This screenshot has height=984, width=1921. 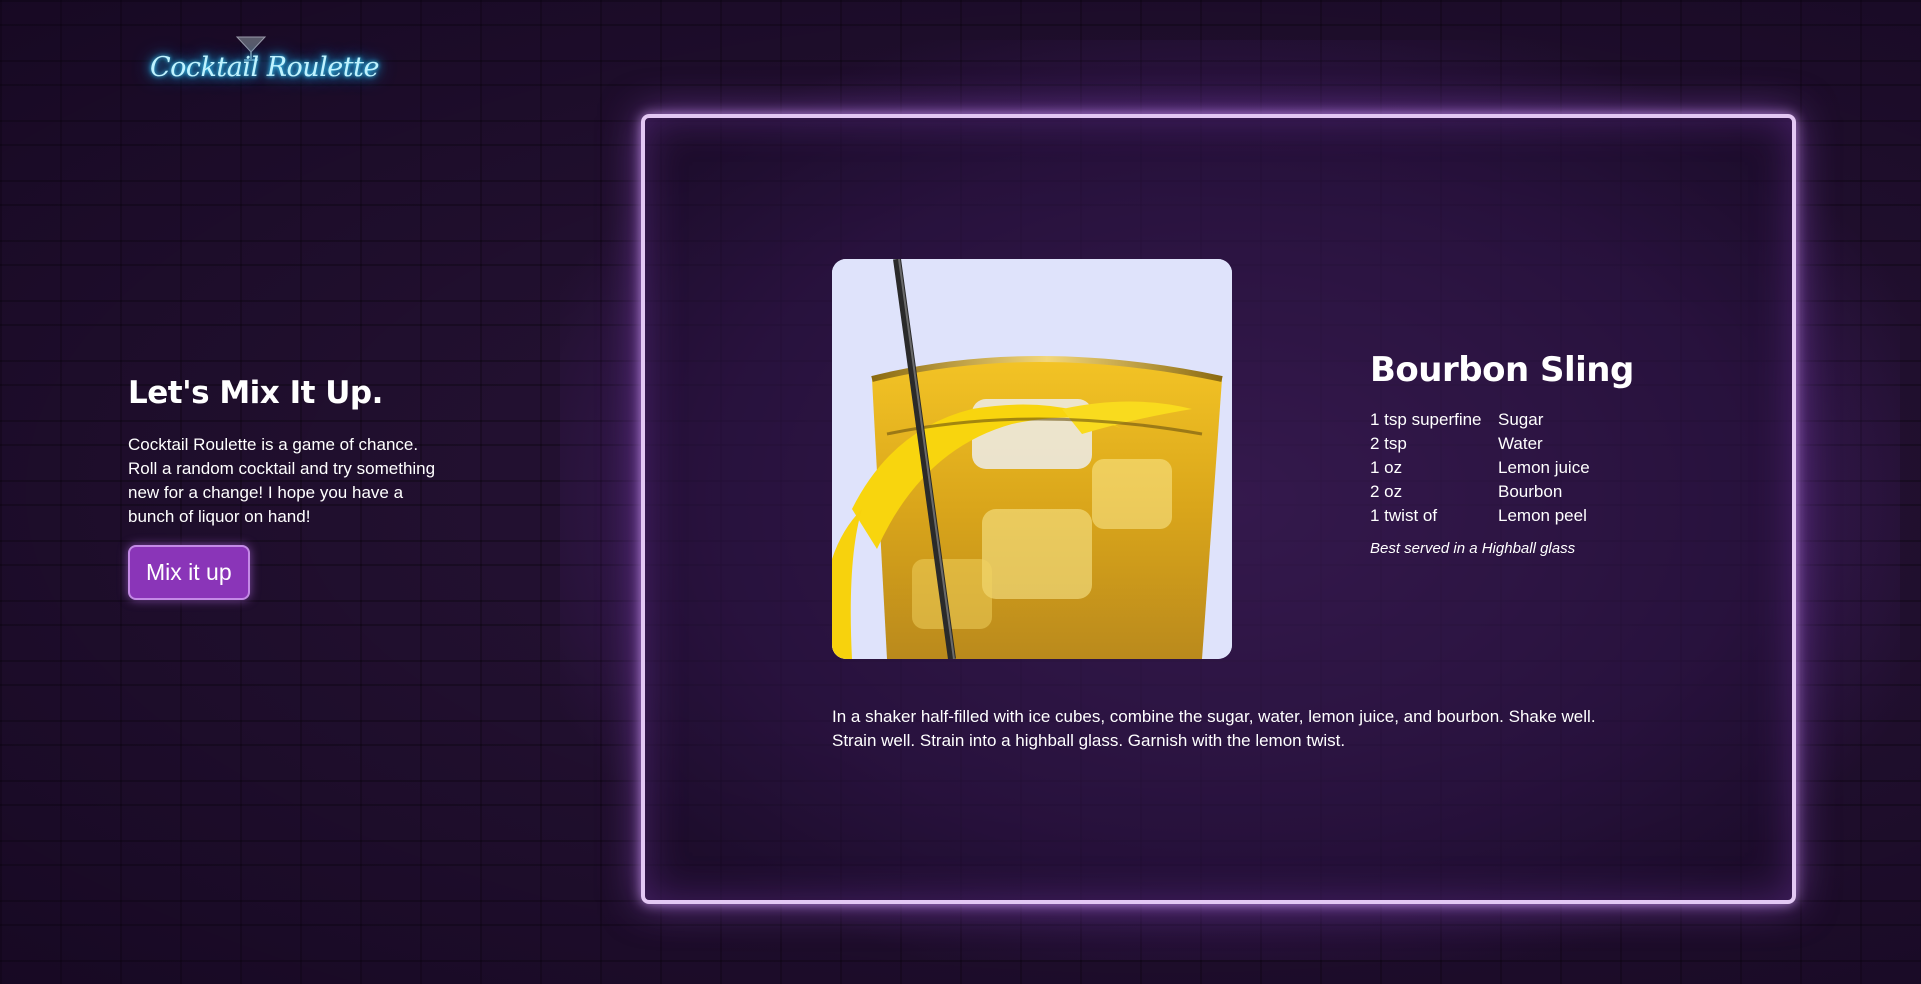 I want to click on ingredient-row: 1 tsp superfine Sugar, so click(x=1480, y=420).